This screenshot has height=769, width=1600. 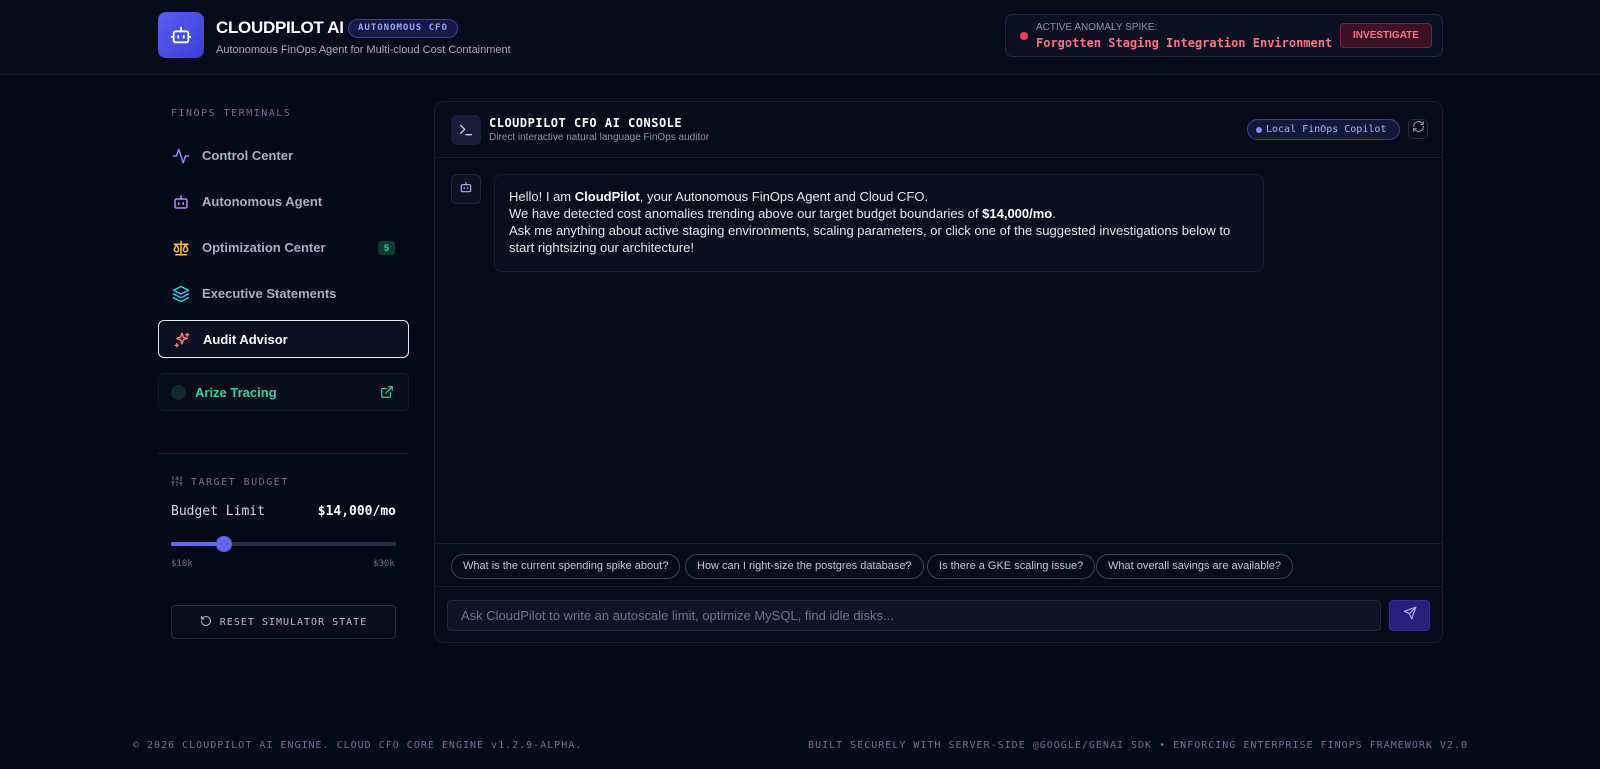 I want to click on budget-limit-value: $14,000/mo, so click(x=356, y=511).